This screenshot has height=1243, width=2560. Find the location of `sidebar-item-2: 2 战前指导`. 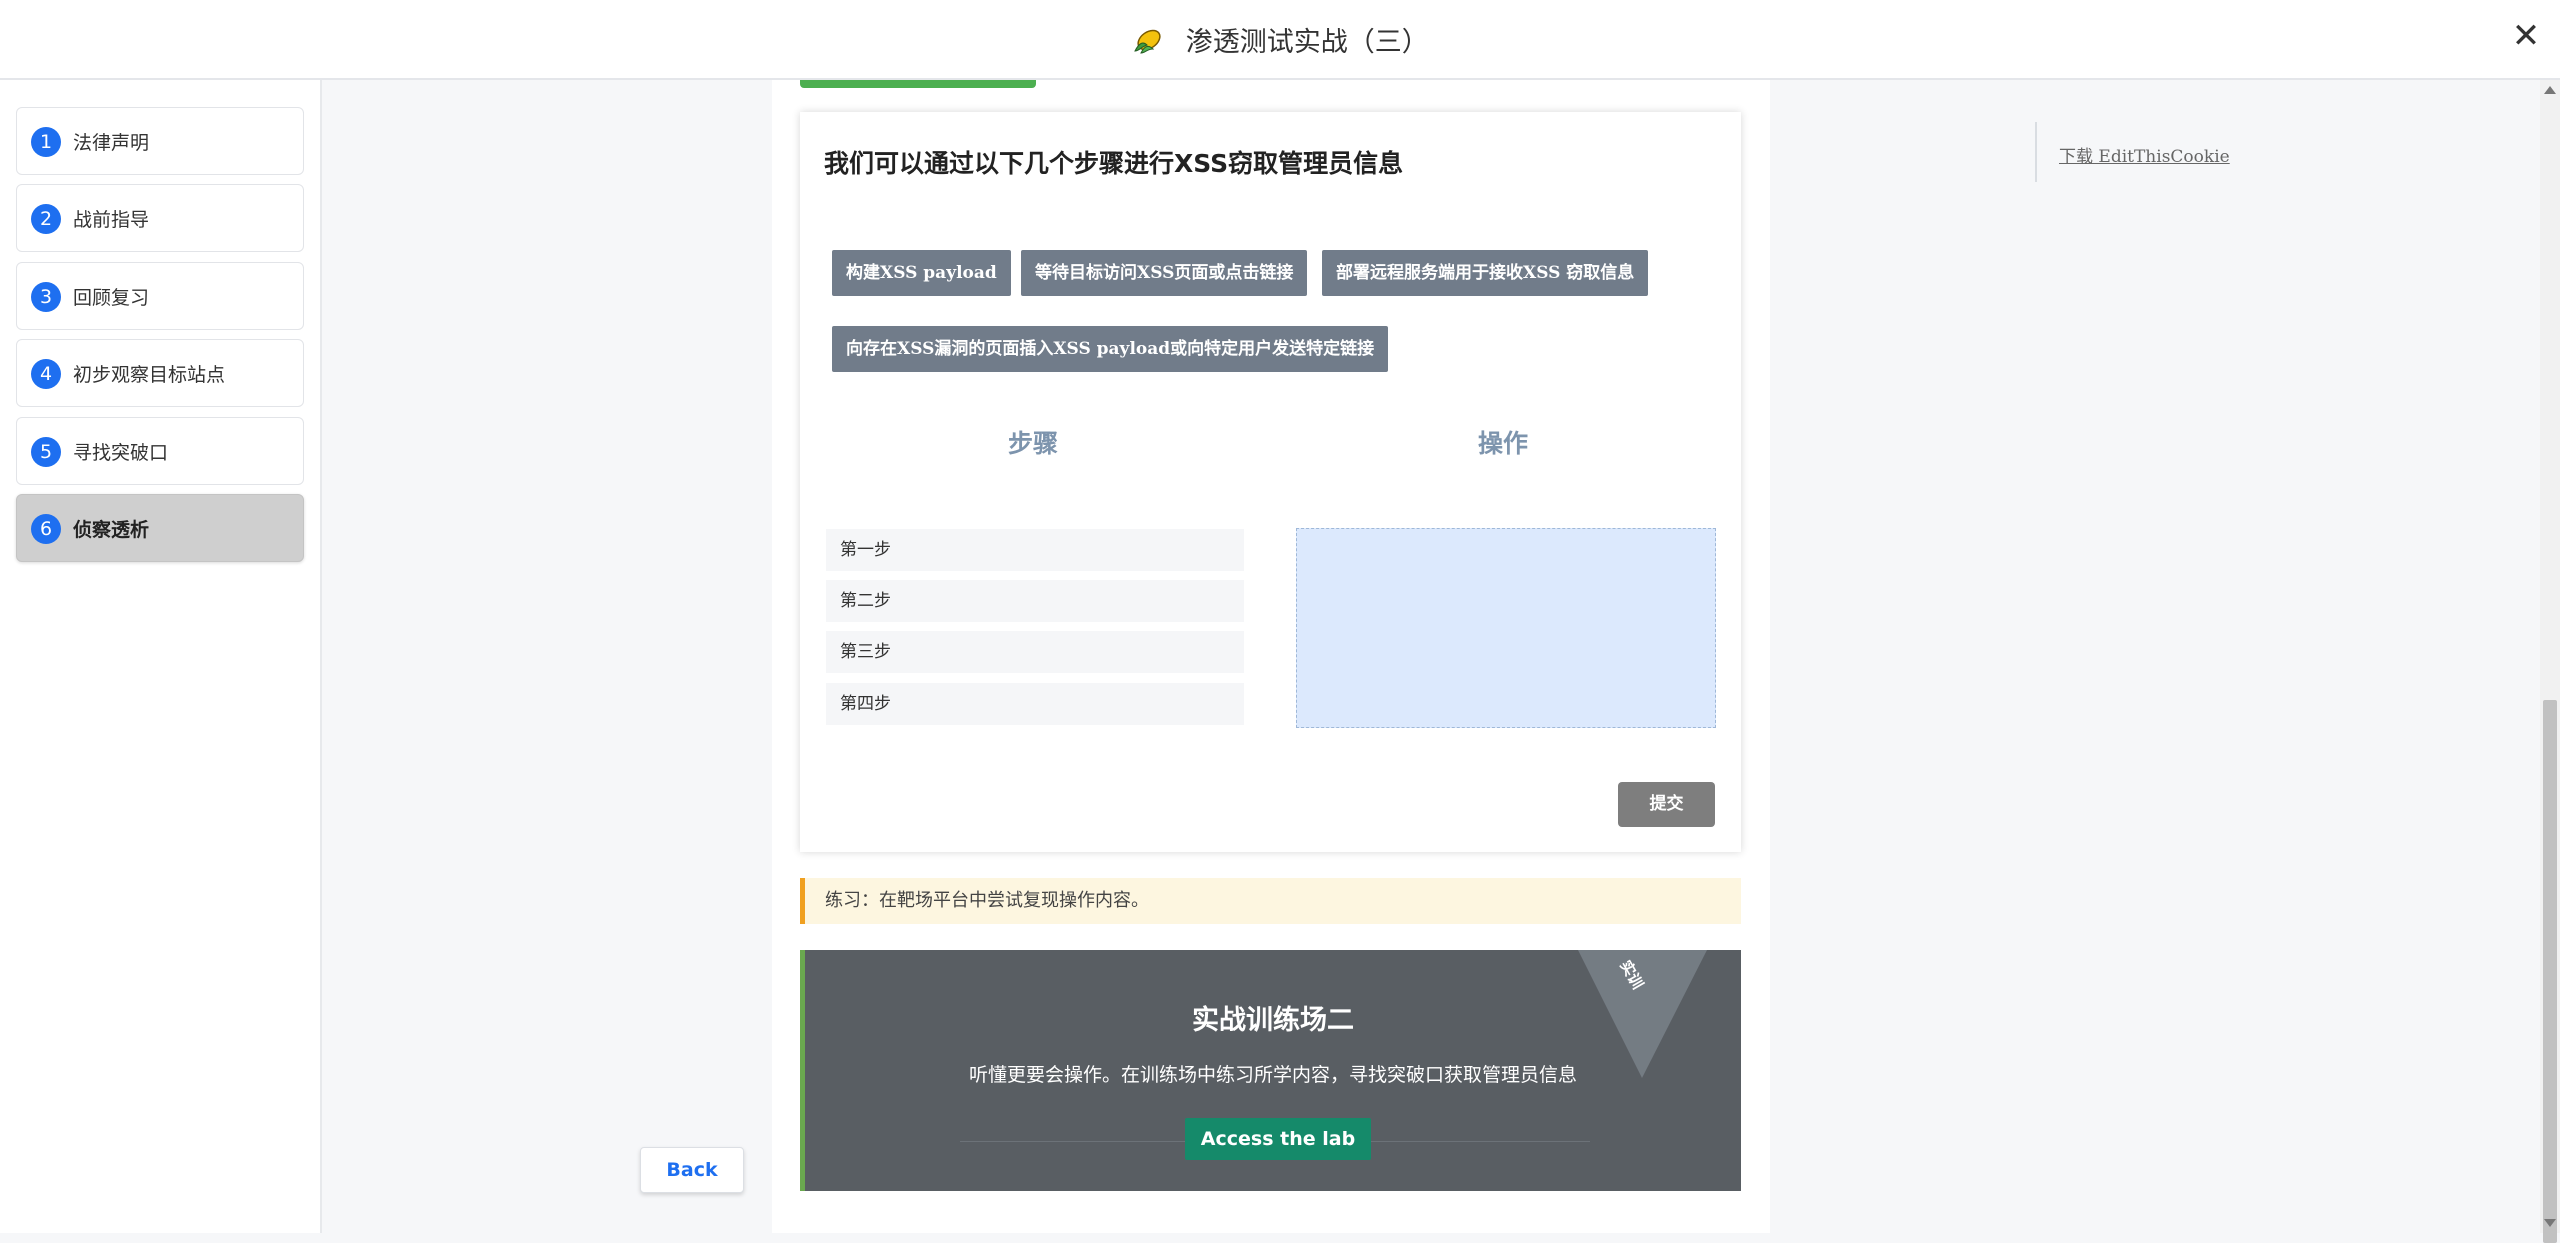

sidebar-item-2: 2 战前指导 is located at coordinates (160, 218).